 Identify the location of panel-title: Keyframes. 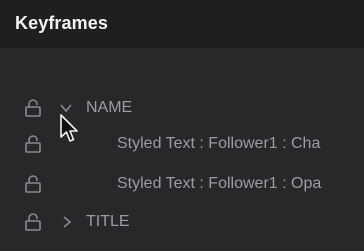
(61, 23).